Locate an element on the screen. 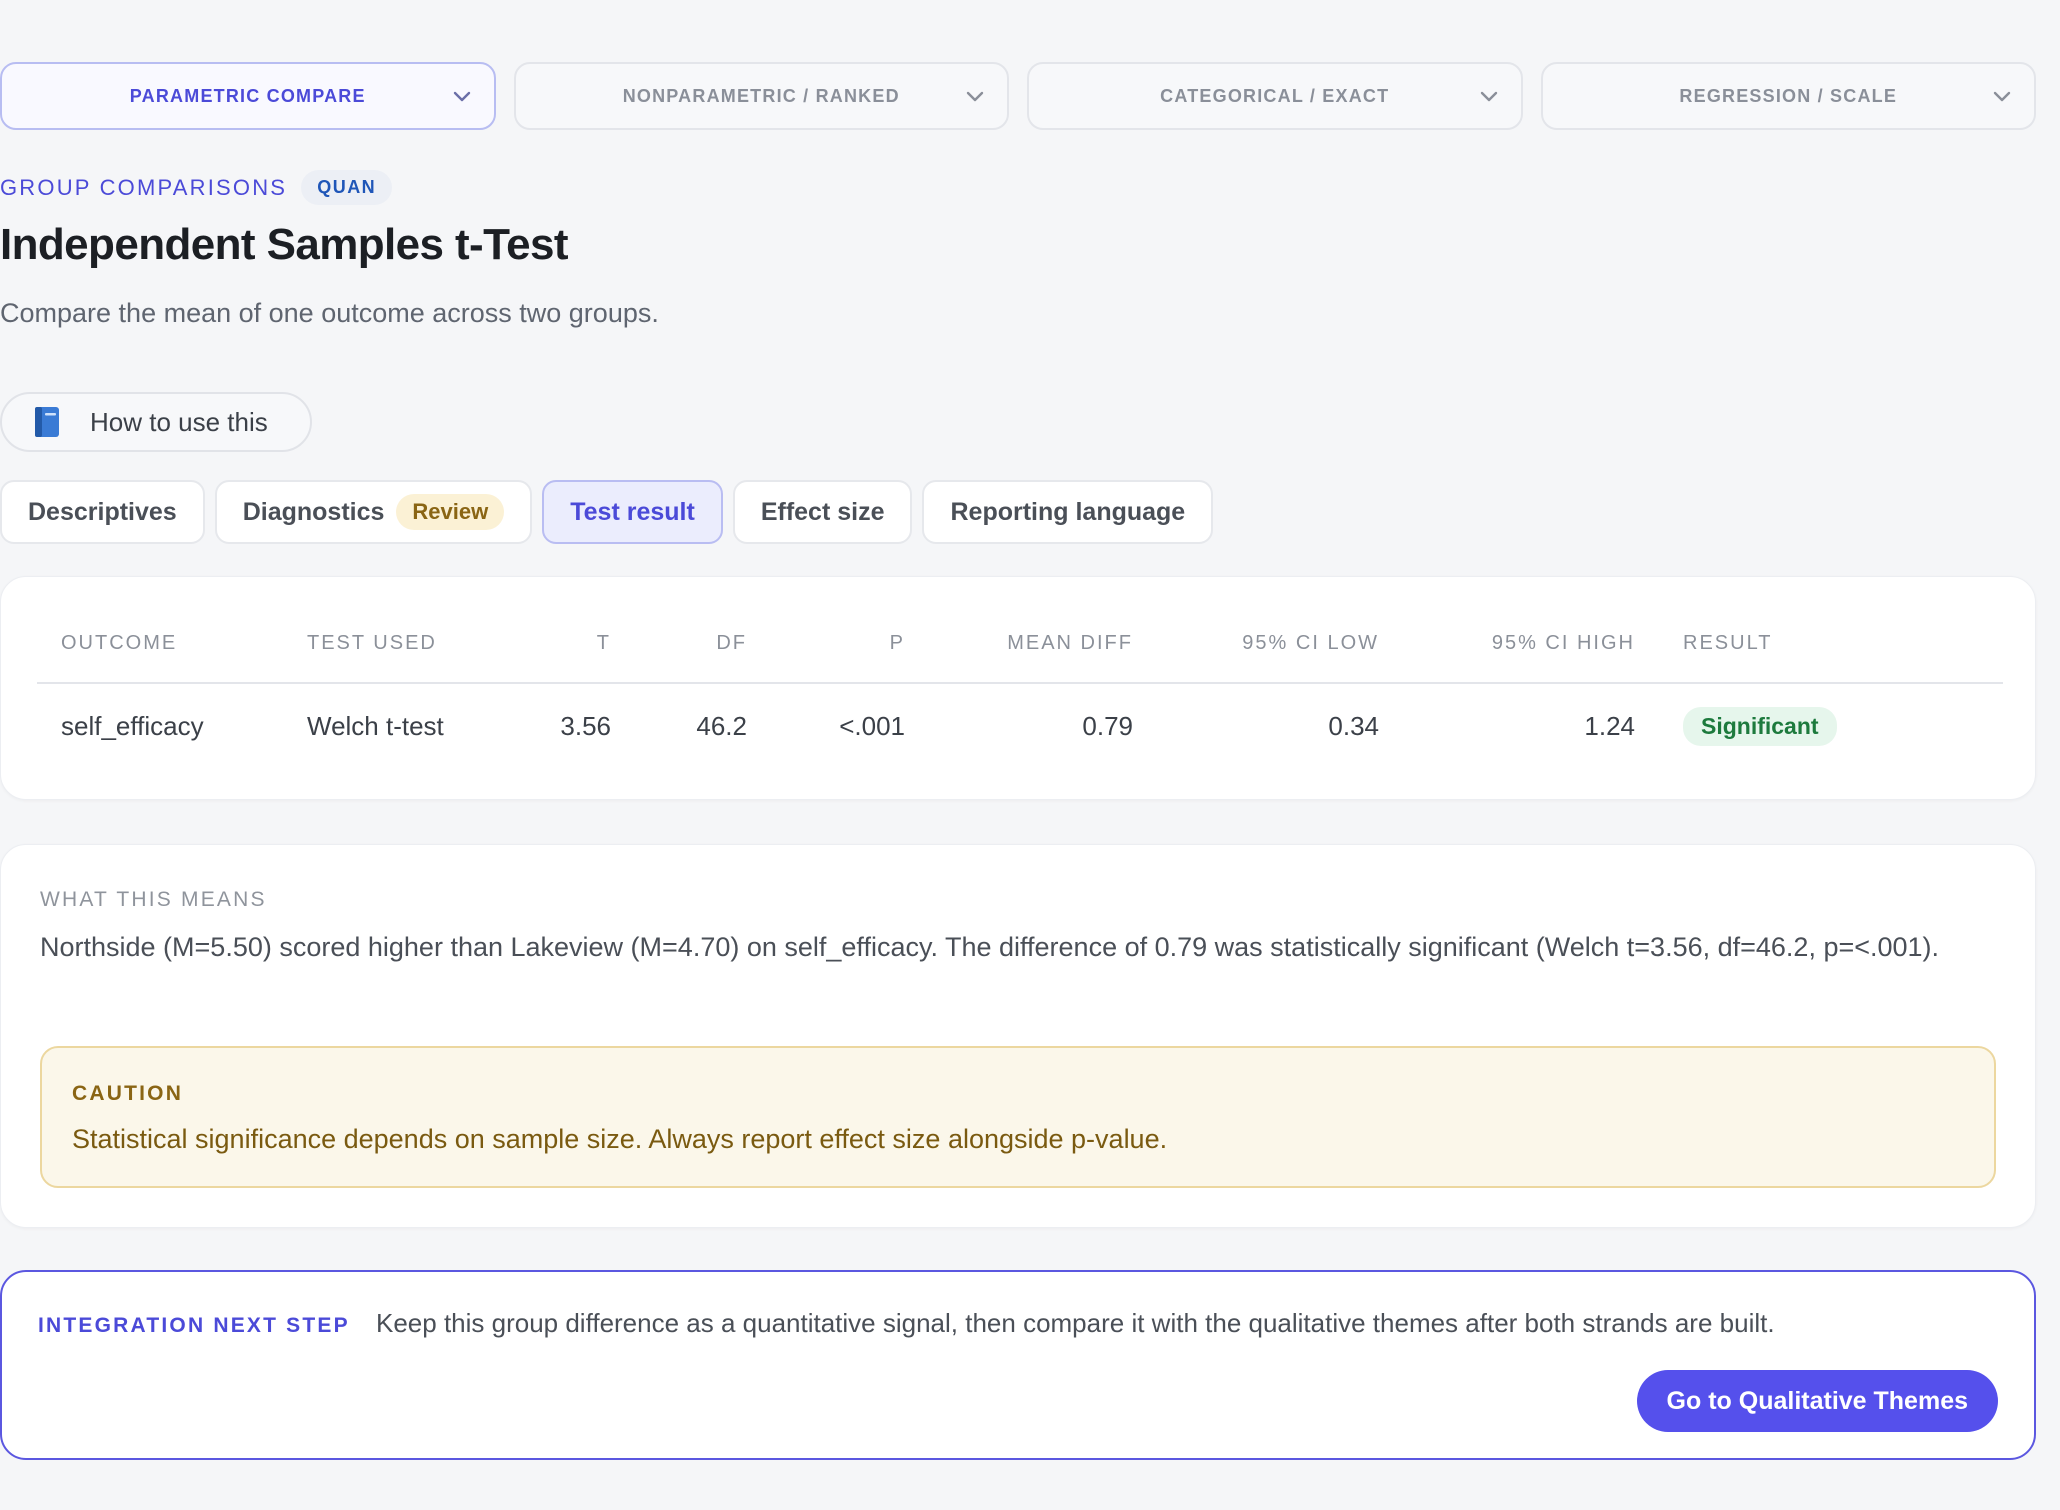 This screenshot has width=2060, height=1510. test-used-cell: Welch t-test is located at coordinates (375, 726).